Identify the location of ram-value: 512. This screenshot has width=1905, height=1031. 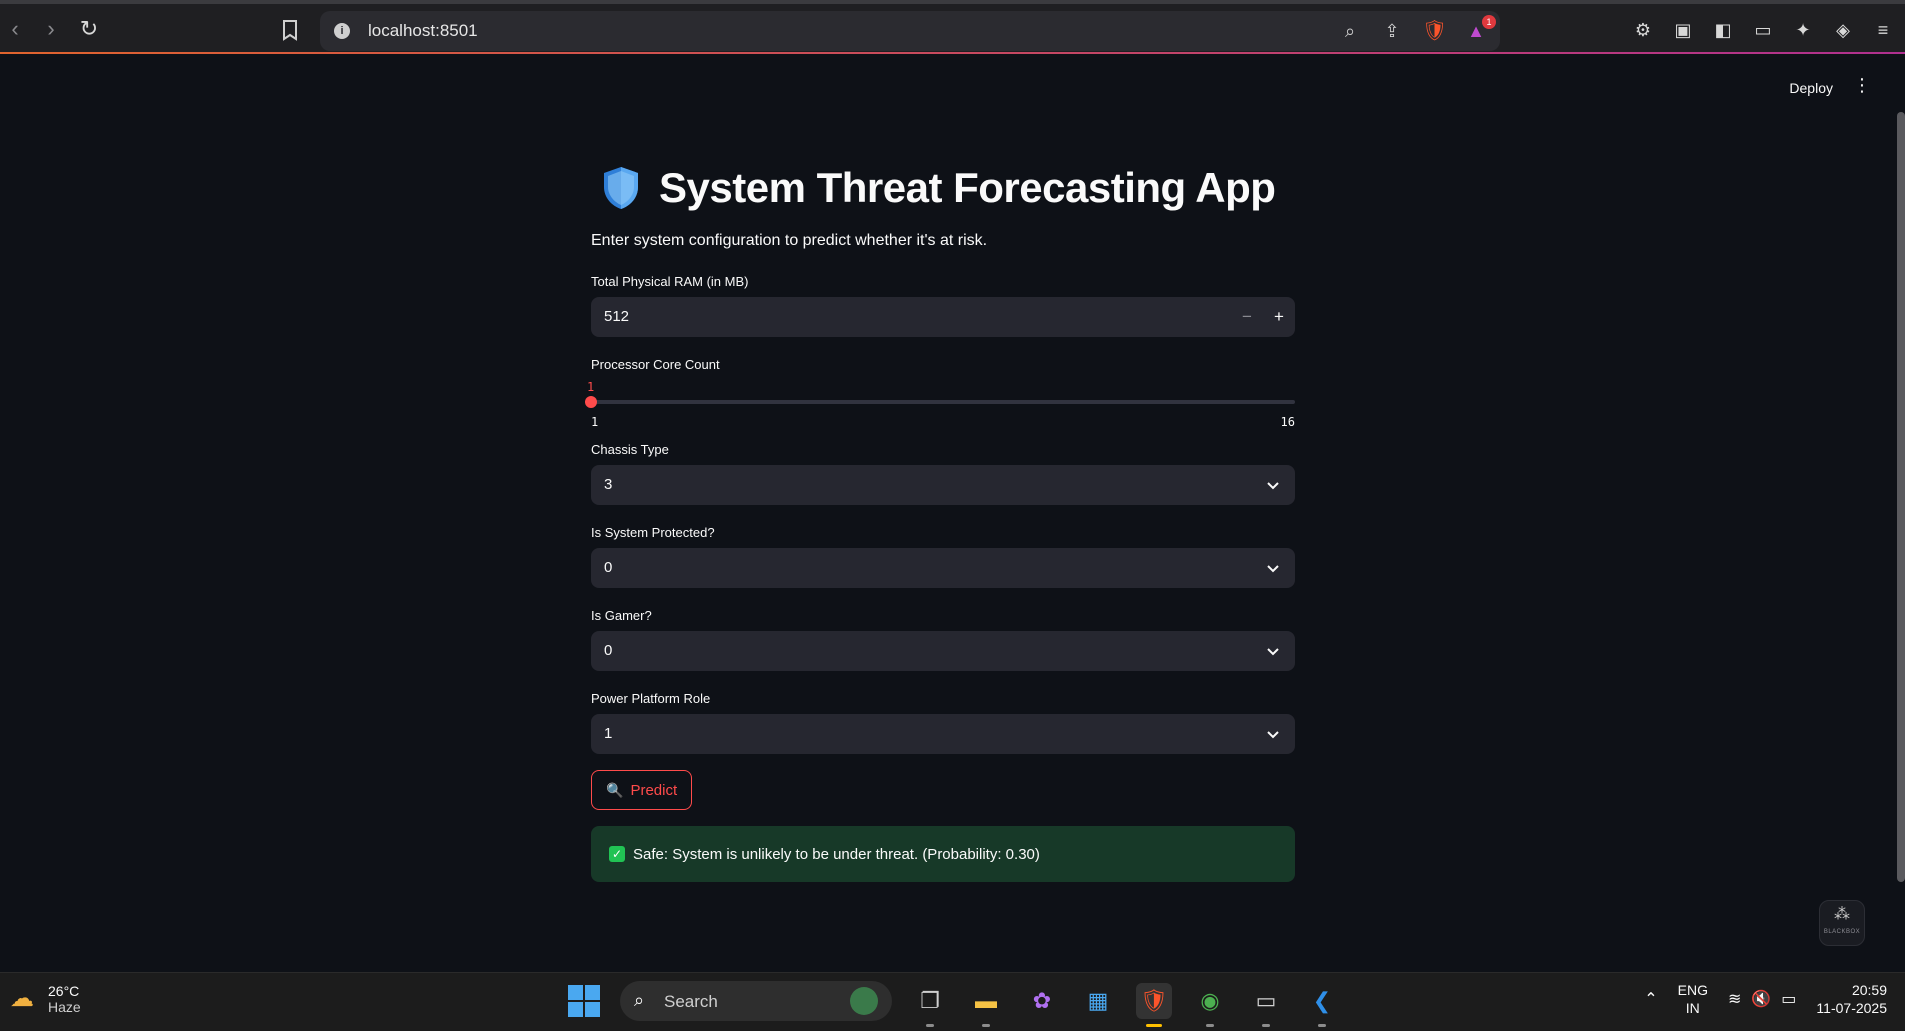
(616, 316).